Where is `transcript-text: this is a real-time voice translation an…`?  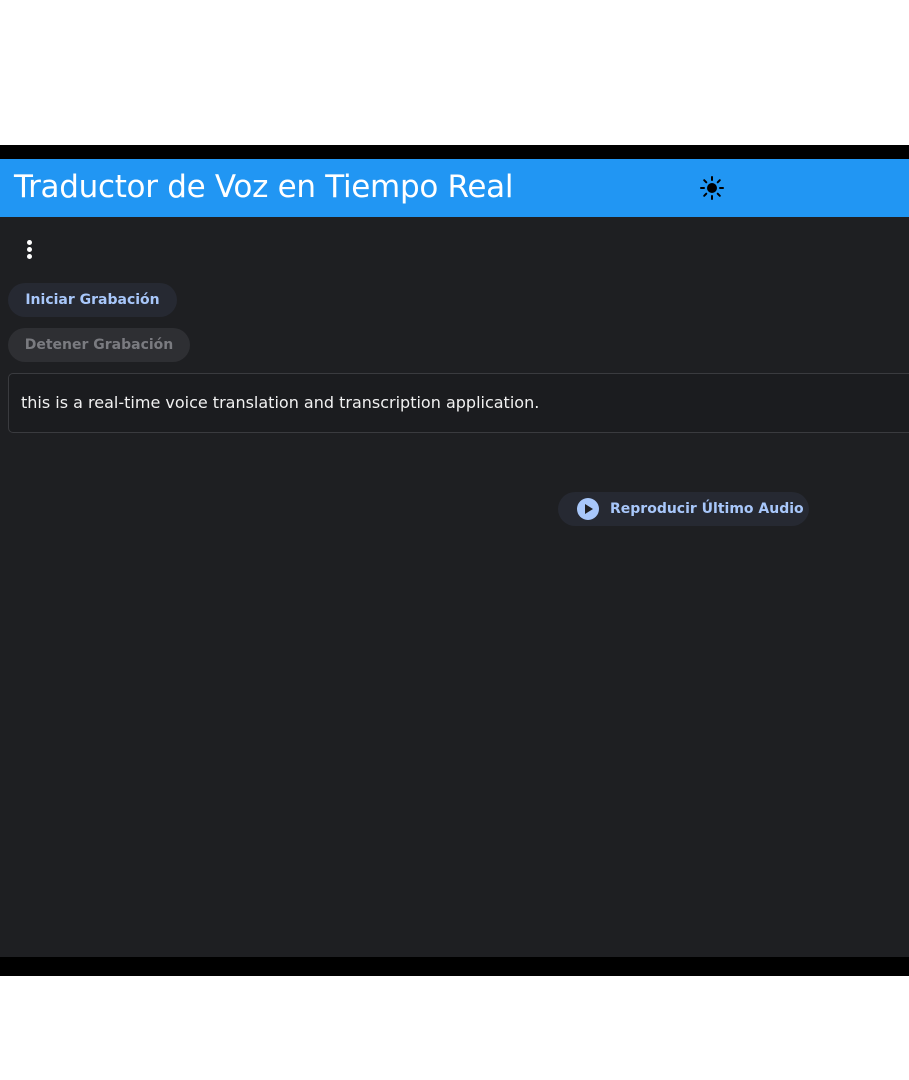 transcript-text: this is a real-time voice translation an… is located at coordinates (280, 402).